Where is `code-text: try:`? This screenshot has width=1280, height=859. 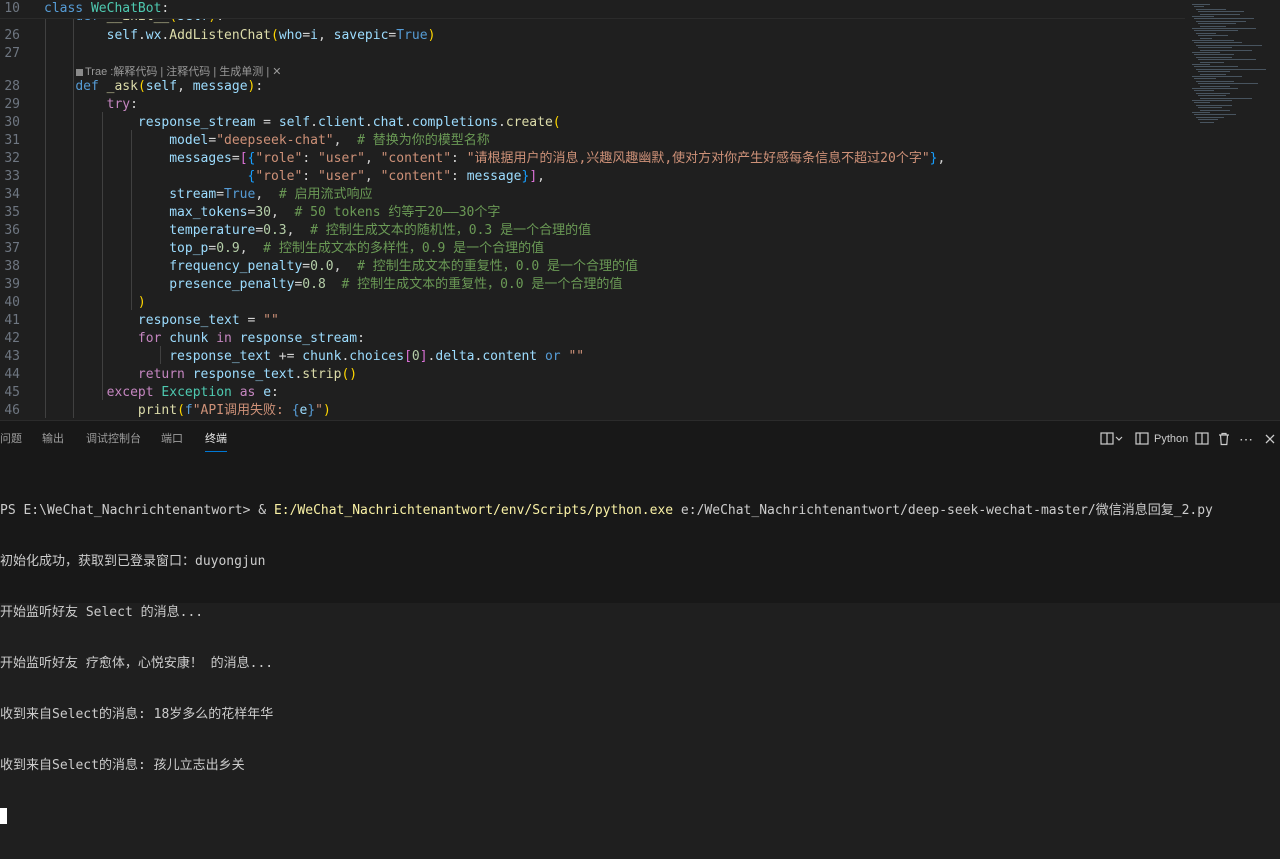
code-text: try: is located at coordinates (122, 104).